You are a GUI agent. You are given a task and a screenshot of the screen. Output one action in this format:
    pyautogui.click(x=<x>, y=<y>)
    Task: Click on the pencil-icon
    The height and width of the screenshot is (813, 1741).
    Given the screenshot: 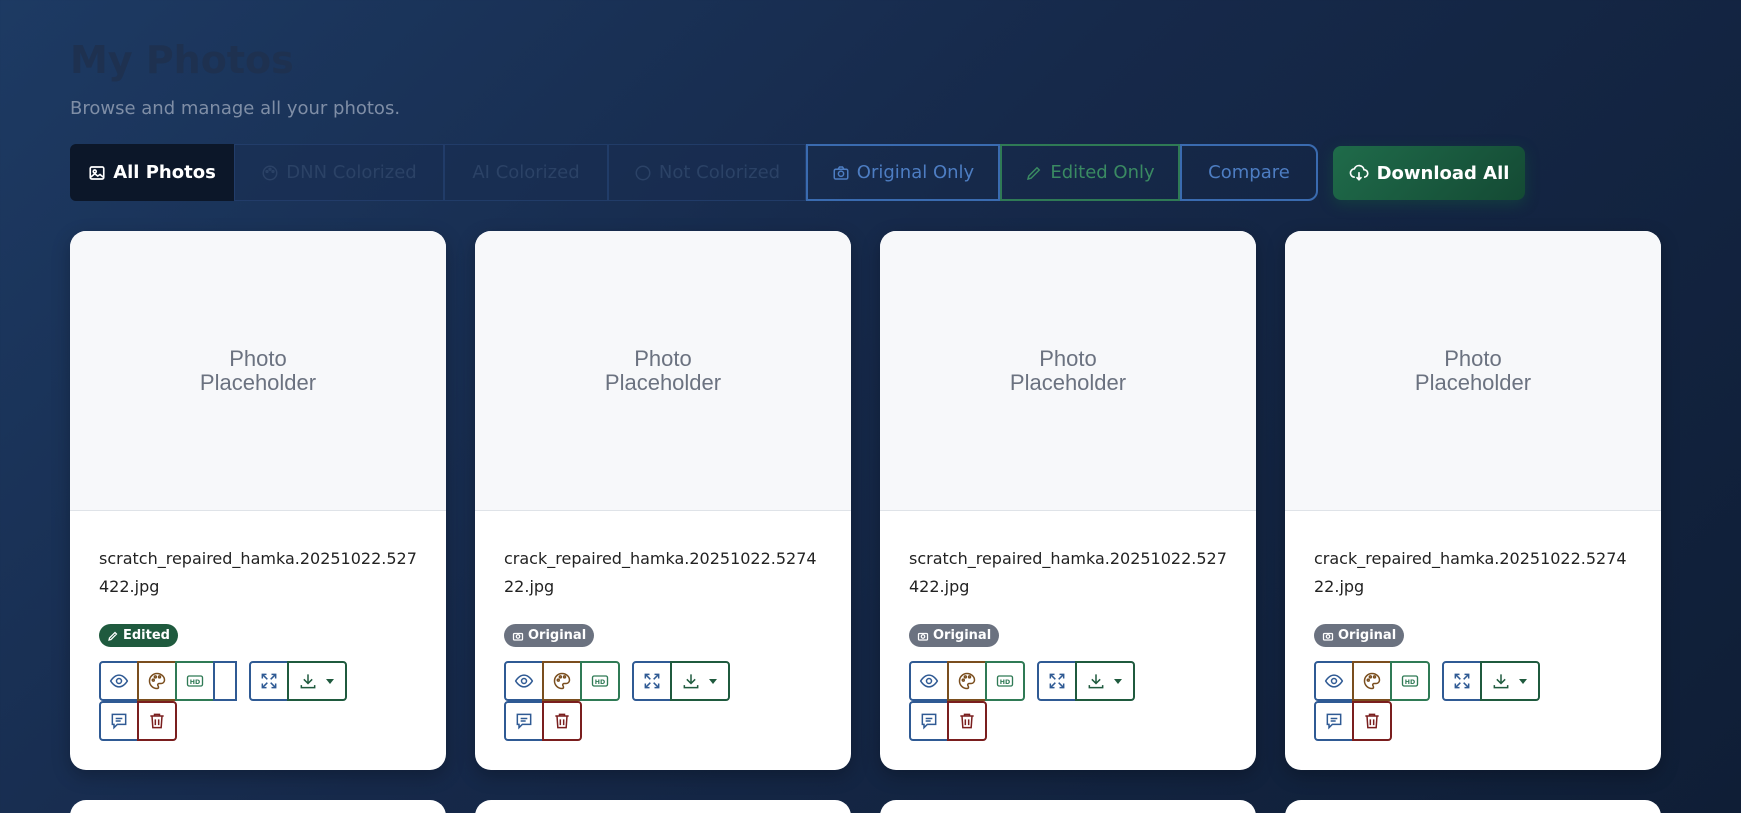 What is the action you would take?
    pyautogui.click(x=1034, y=173)
    